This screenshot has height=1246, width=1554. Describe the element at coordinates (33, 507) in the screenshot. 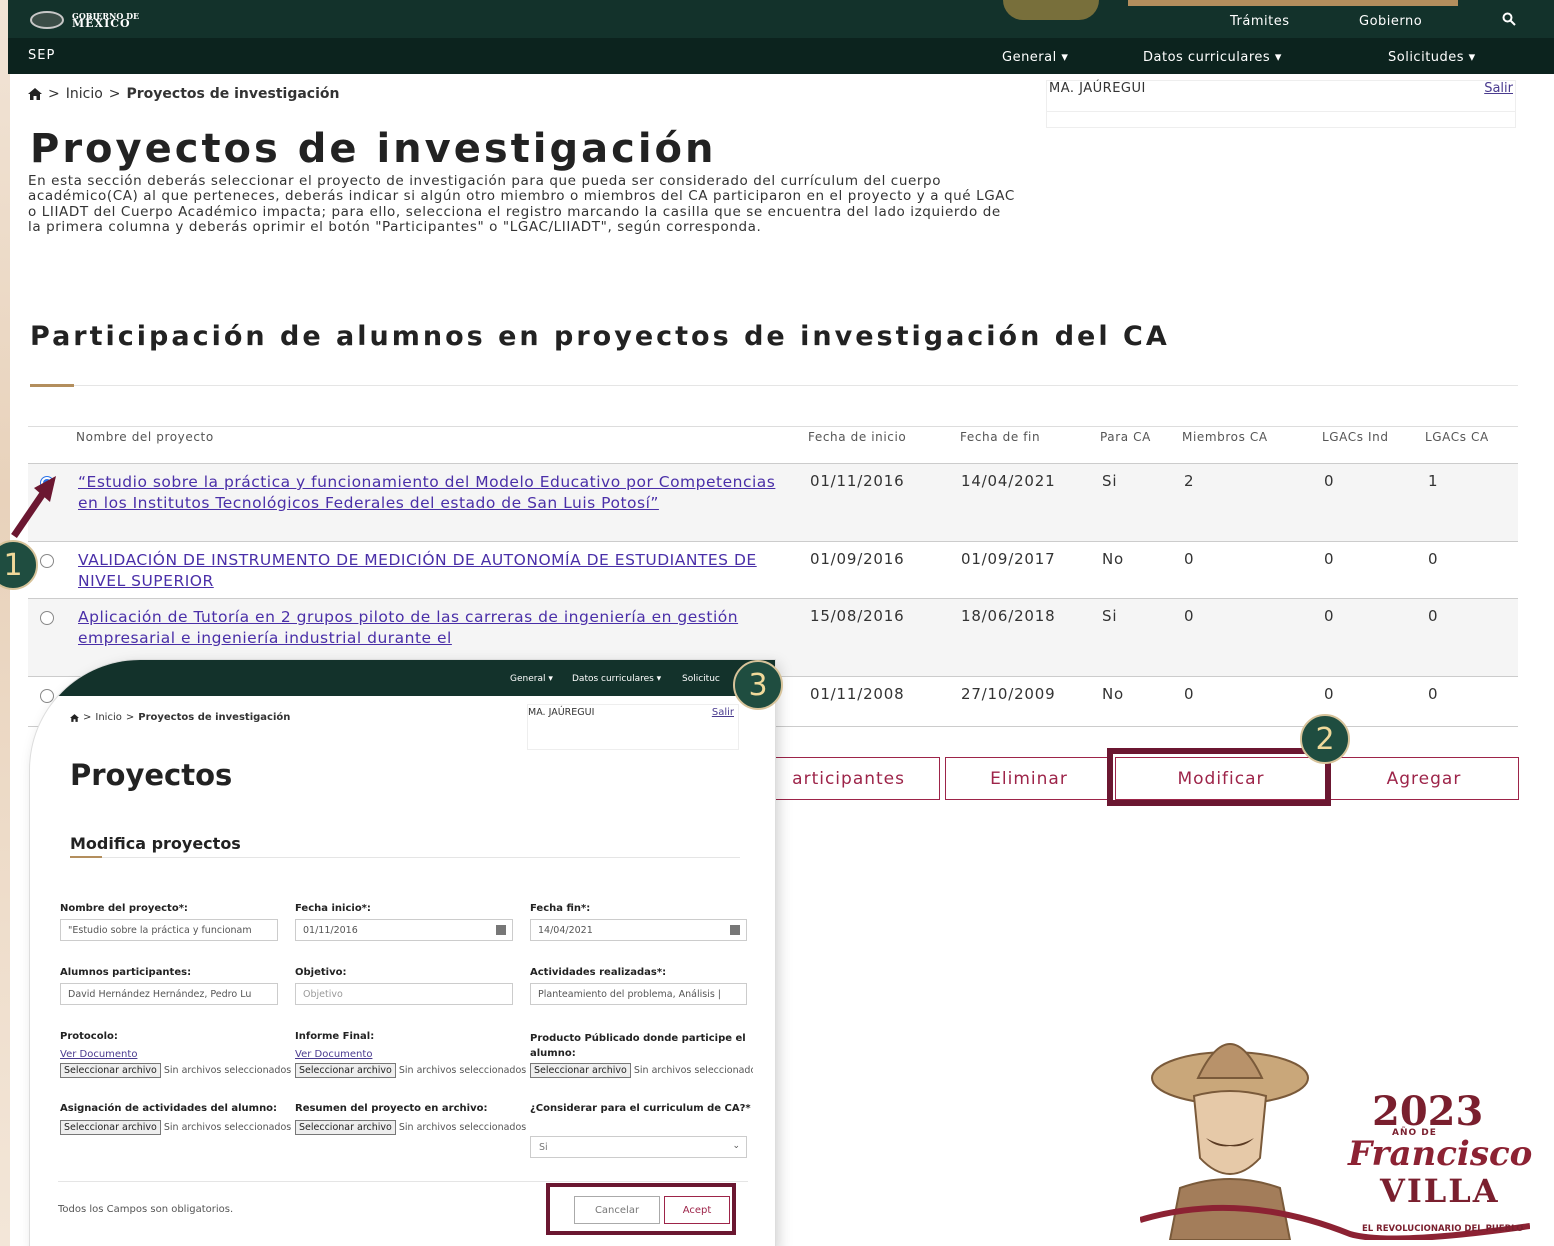

I see `arrow-annotation-icon` at that location.